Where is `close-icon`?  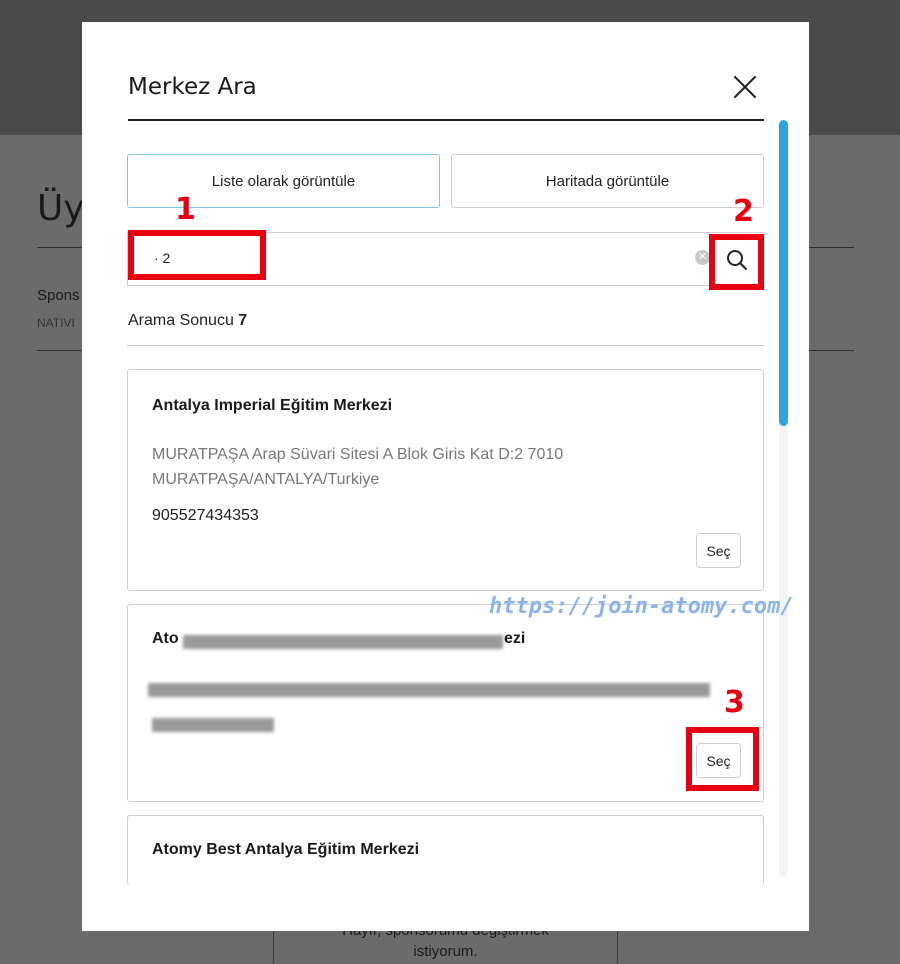
close-icon is located at coordinates (745, 87).